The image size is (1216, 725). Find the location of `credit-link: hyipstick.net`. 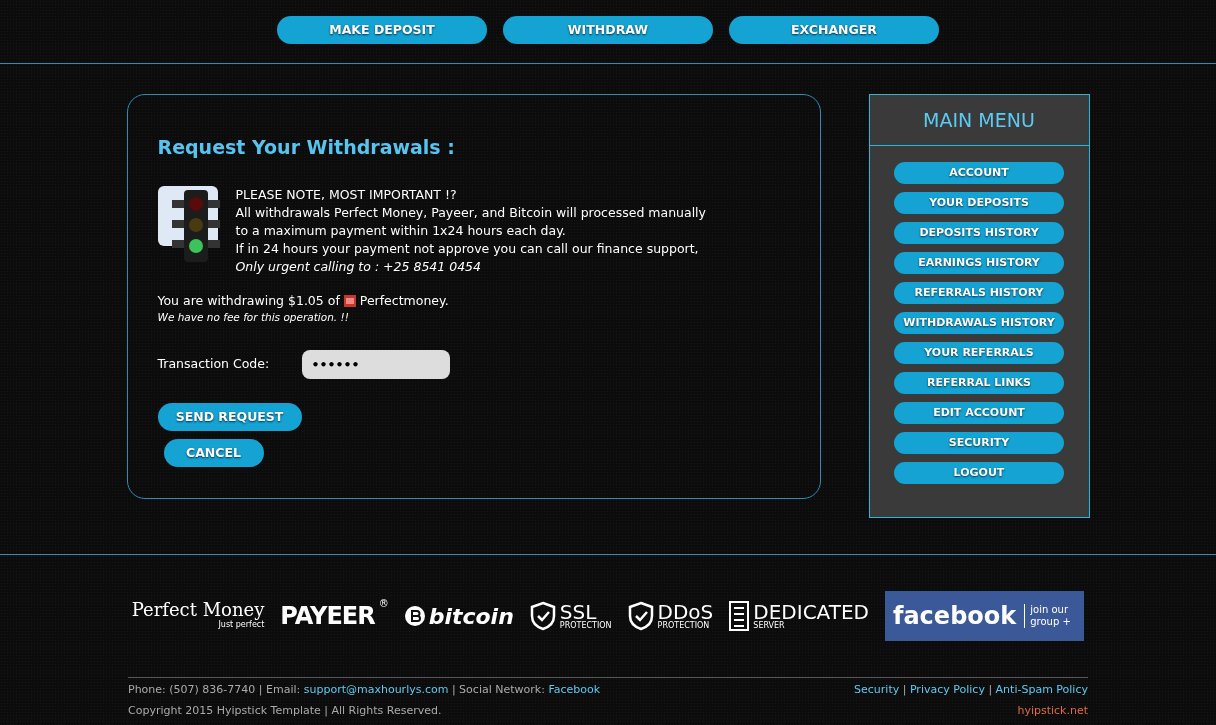

credit-link: hyipstick.net is located at coordinates (971, 710).